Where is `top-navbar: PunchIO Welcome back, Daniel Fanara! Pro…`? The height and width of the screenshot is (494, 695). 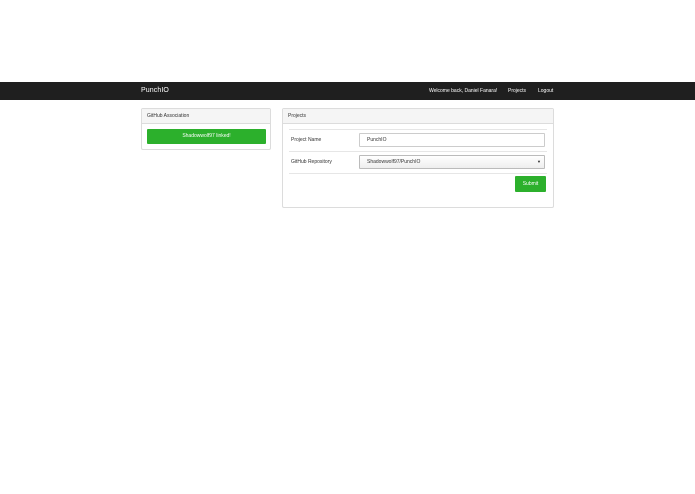
top-navbar: PunchIO Welcome back, Daniel Fanara! Pro… is located at coordinates (347, 91).